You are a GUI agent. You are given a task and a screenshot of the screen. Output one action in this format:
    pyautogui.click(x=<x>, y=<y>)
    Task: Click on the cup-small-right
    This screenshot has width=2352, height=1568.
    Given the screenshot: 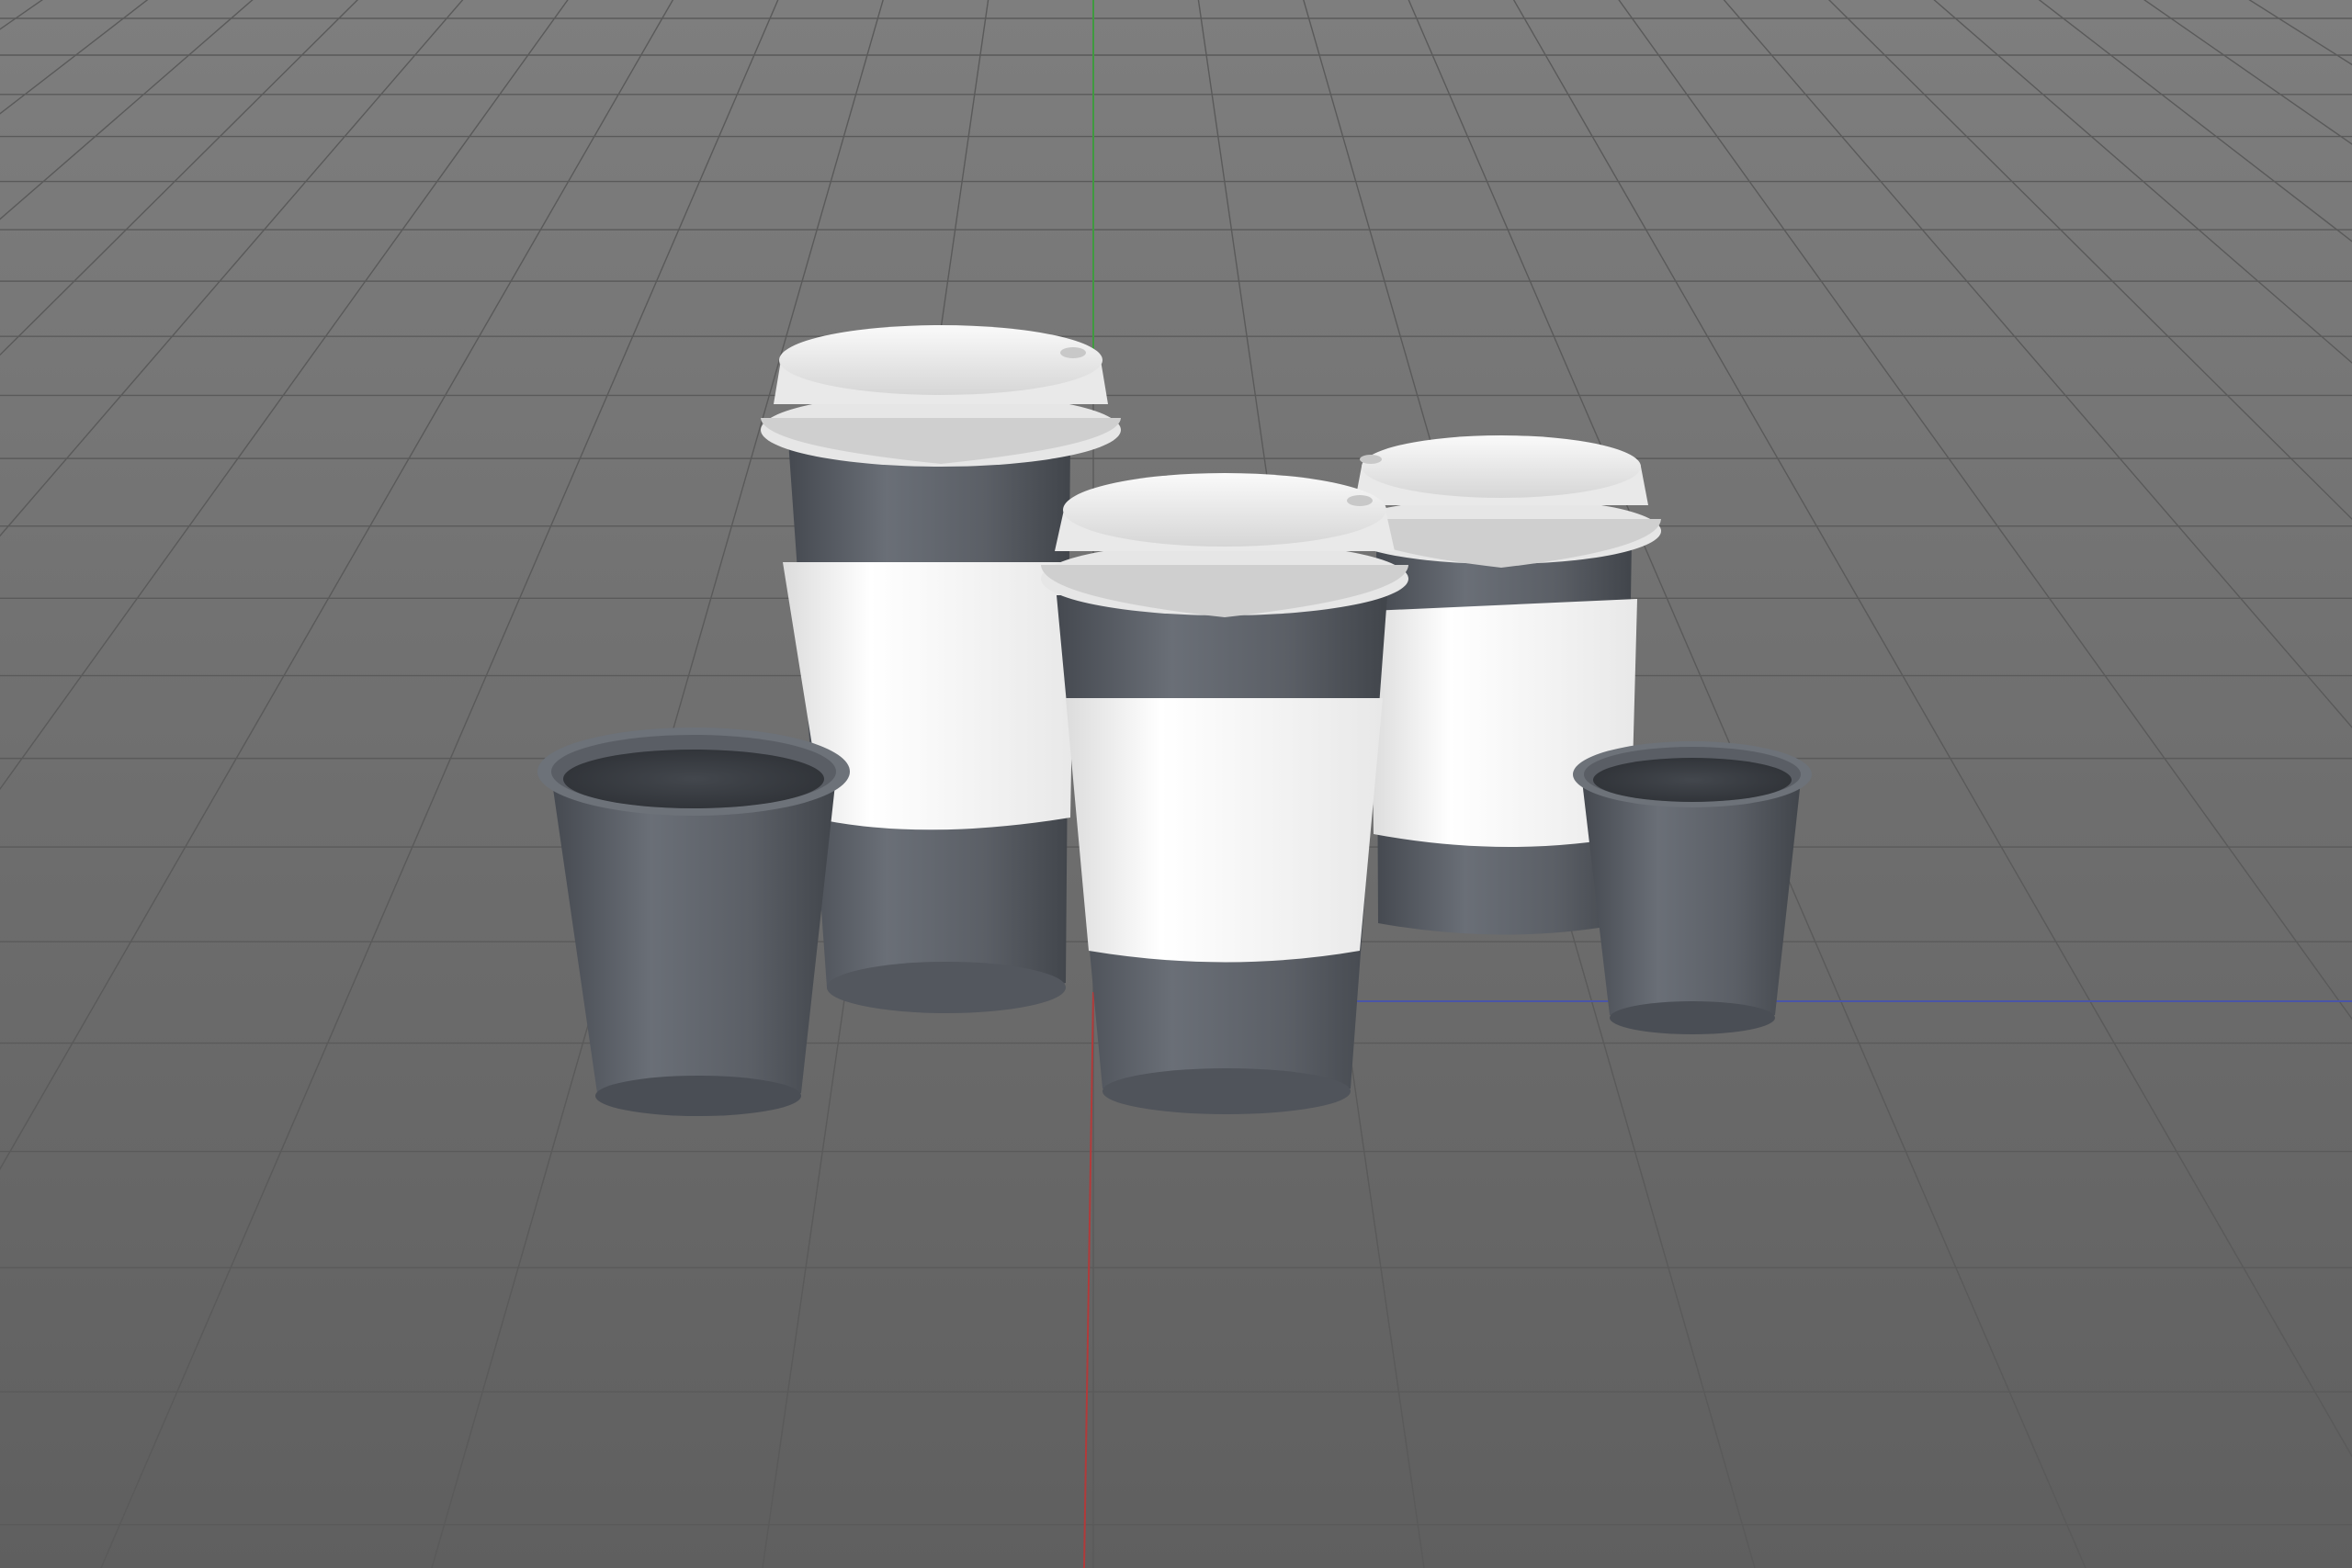 What is the action you would take?
    pyautogui.click(x=1692, y=888)
    